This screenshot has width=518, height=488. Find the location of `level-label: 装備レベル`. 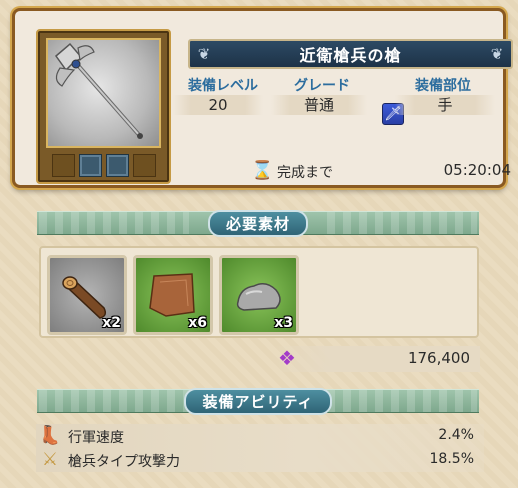

level-label: 装備レベル is located at coordinates (223, 86).